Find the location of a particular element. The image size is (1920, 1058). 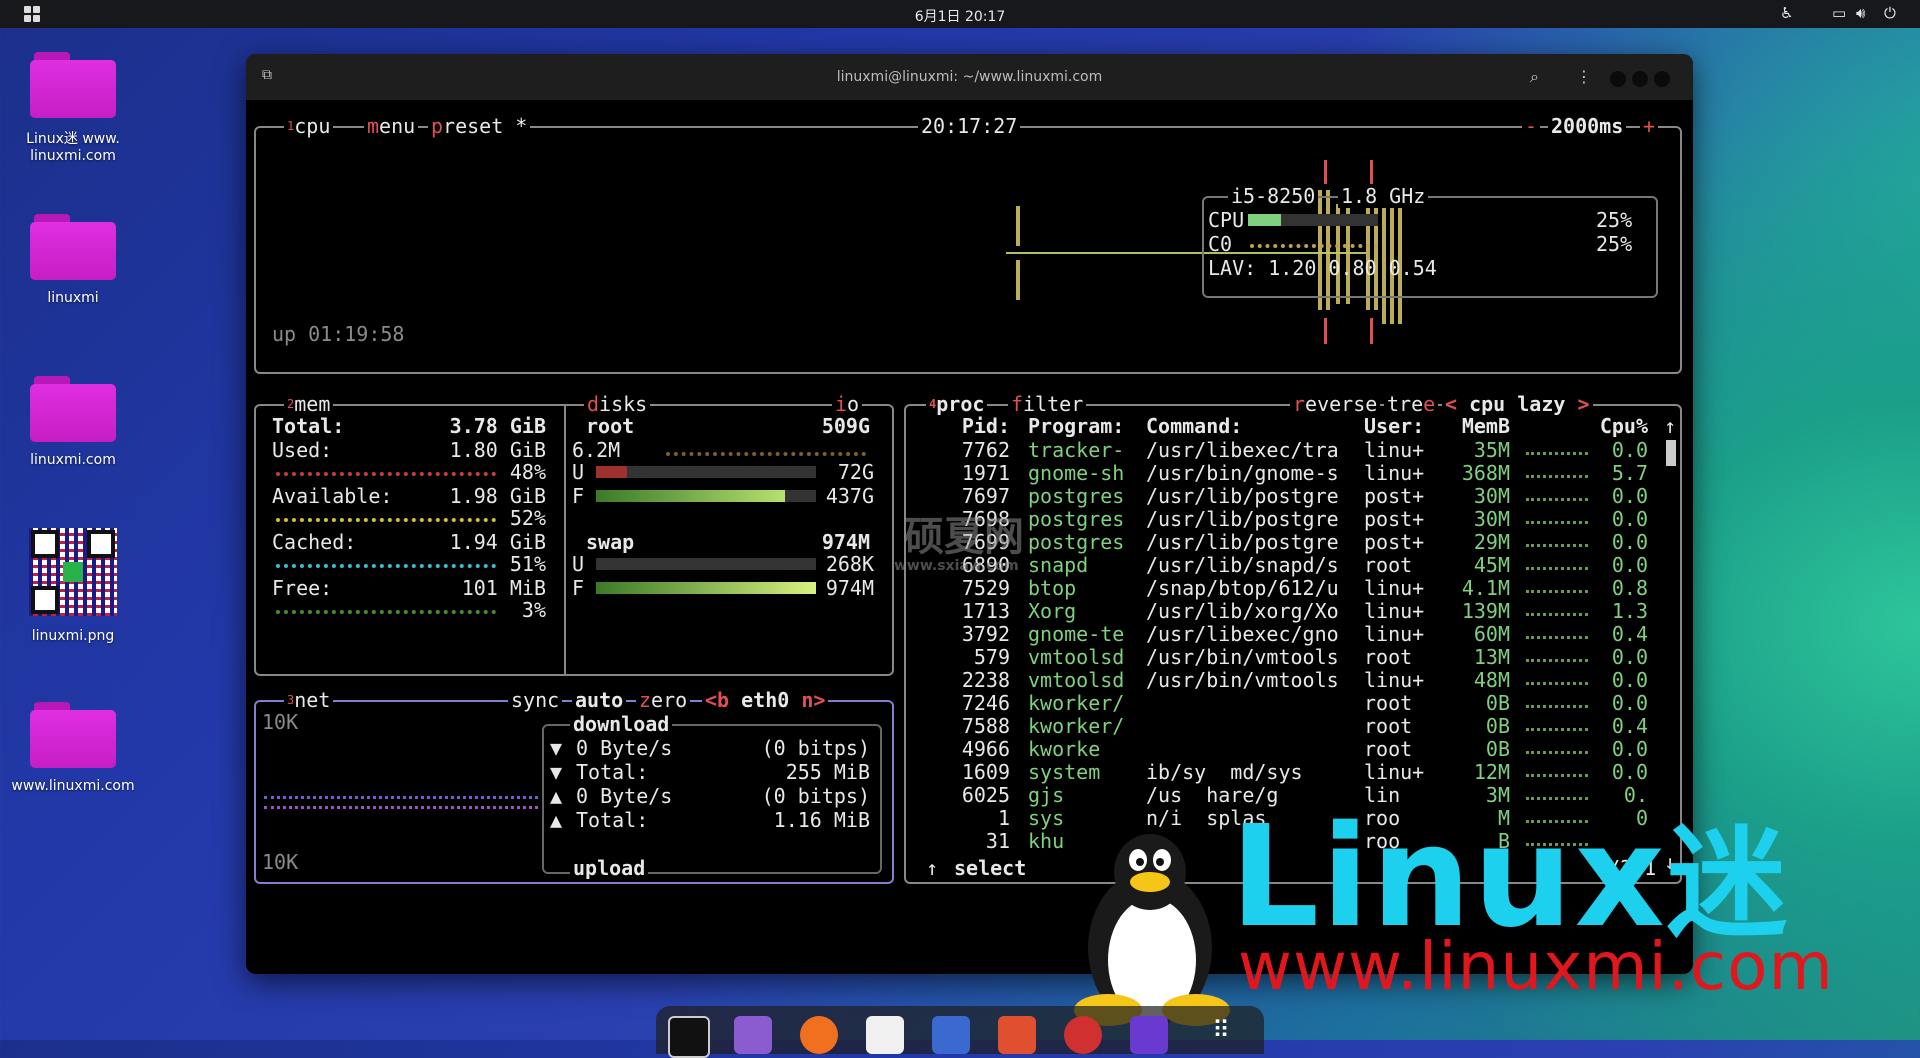

disk-root-free-label: F is located at coordinates (578, 496).